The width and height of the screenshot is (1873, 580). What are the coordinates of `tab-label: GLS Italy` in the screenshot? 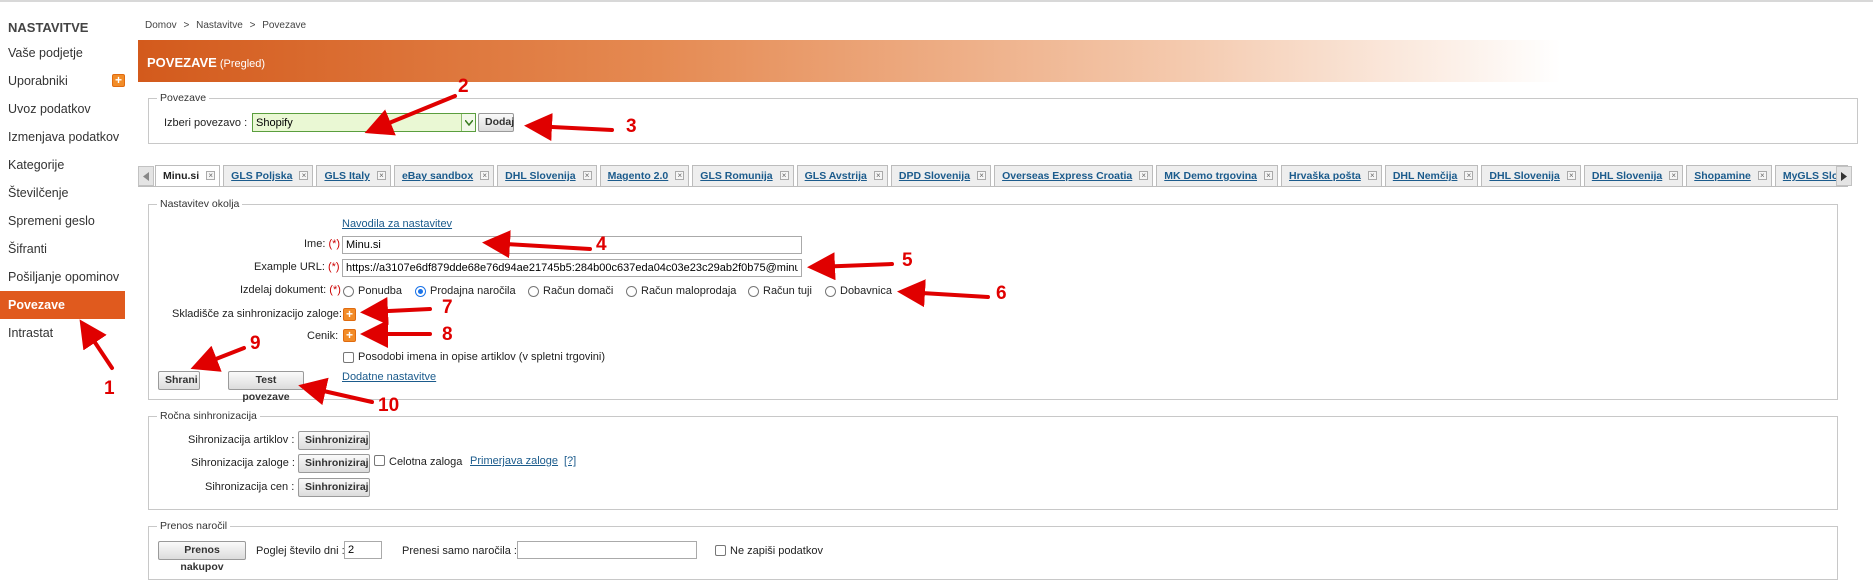 It's located at (347, 176).